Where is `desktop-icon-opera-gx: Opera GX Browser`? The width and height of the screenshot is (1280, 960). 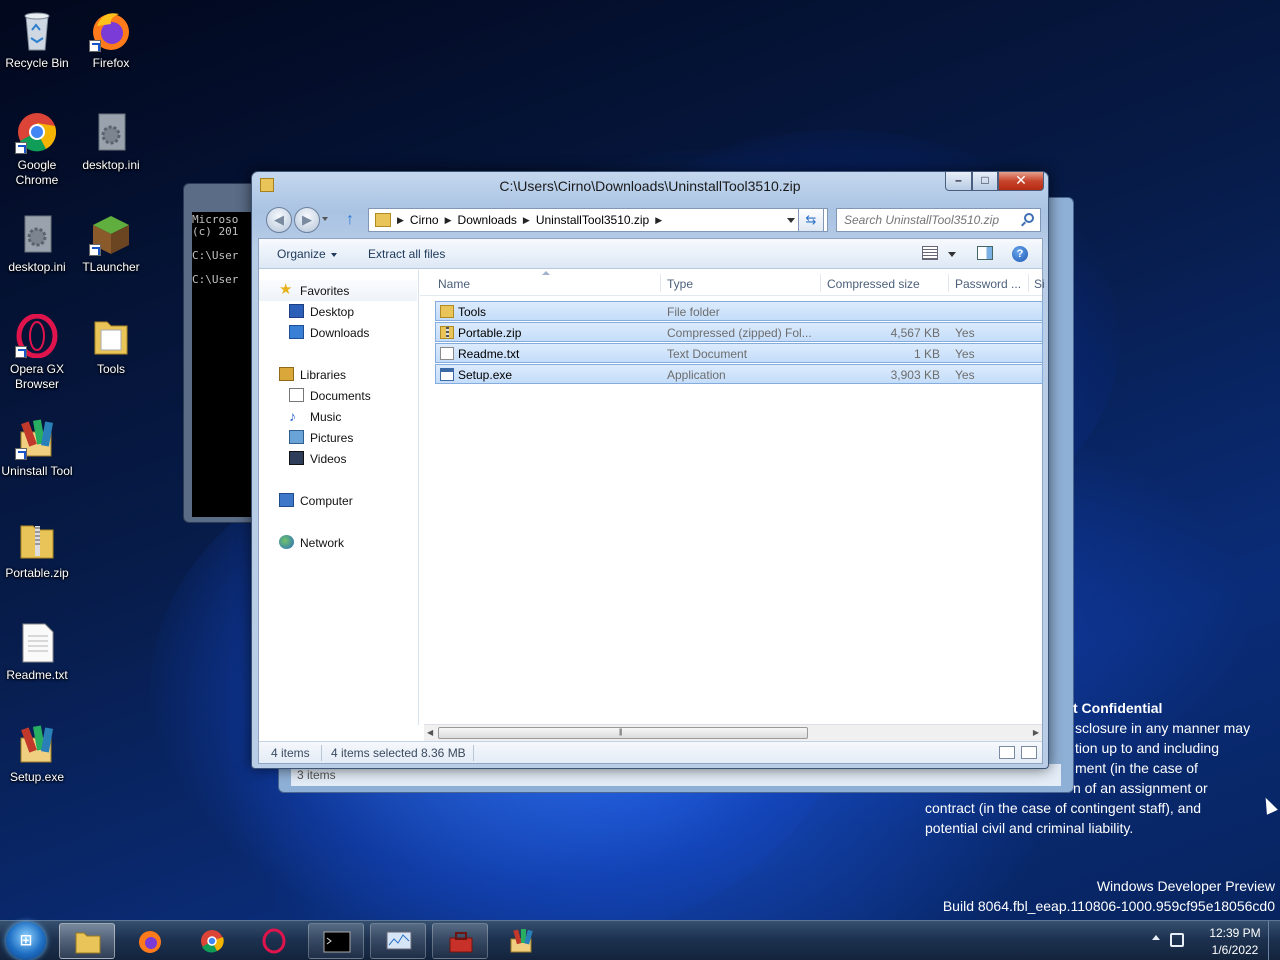
desktop-icon-opera-gx: Opera GX Browser is located at coordinates (37, 352).